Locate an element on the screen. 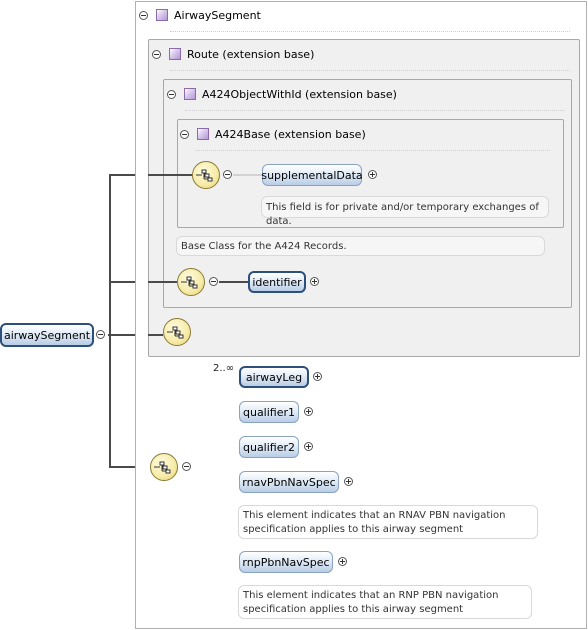  element-label: rnavPbnNavSpec is located at coordinates (289, 482).